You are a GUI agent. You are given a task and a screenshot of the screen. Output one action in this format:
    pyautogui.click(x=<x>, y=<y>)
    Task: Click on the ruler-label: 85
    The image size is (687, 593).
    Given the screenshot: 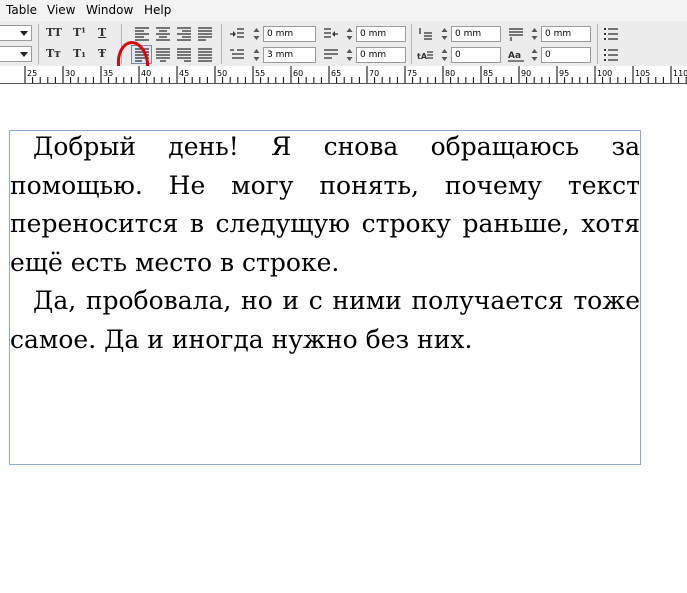 What is the action you would take?
    pyautogui.click(x=488, y=73)
    